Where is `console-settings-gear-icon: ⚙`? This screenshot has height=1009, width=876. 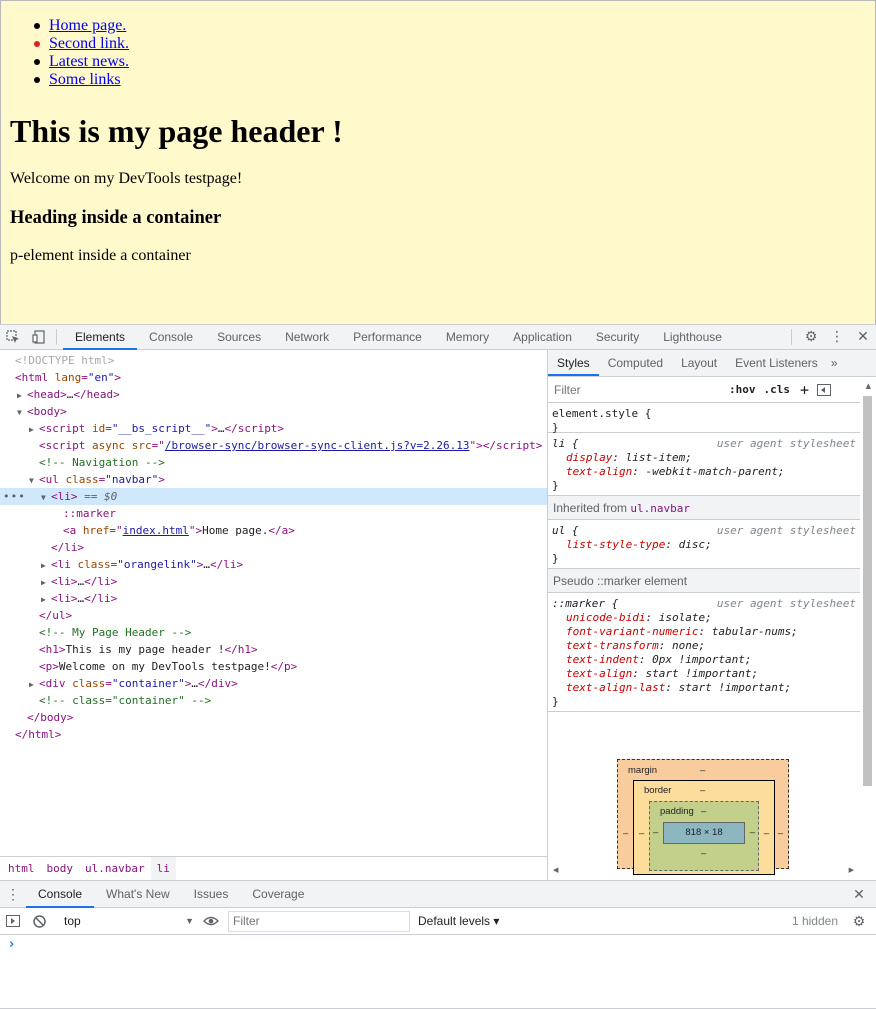 console-settings-gear-icon: ⚙ is located at coordinates (859, 921).